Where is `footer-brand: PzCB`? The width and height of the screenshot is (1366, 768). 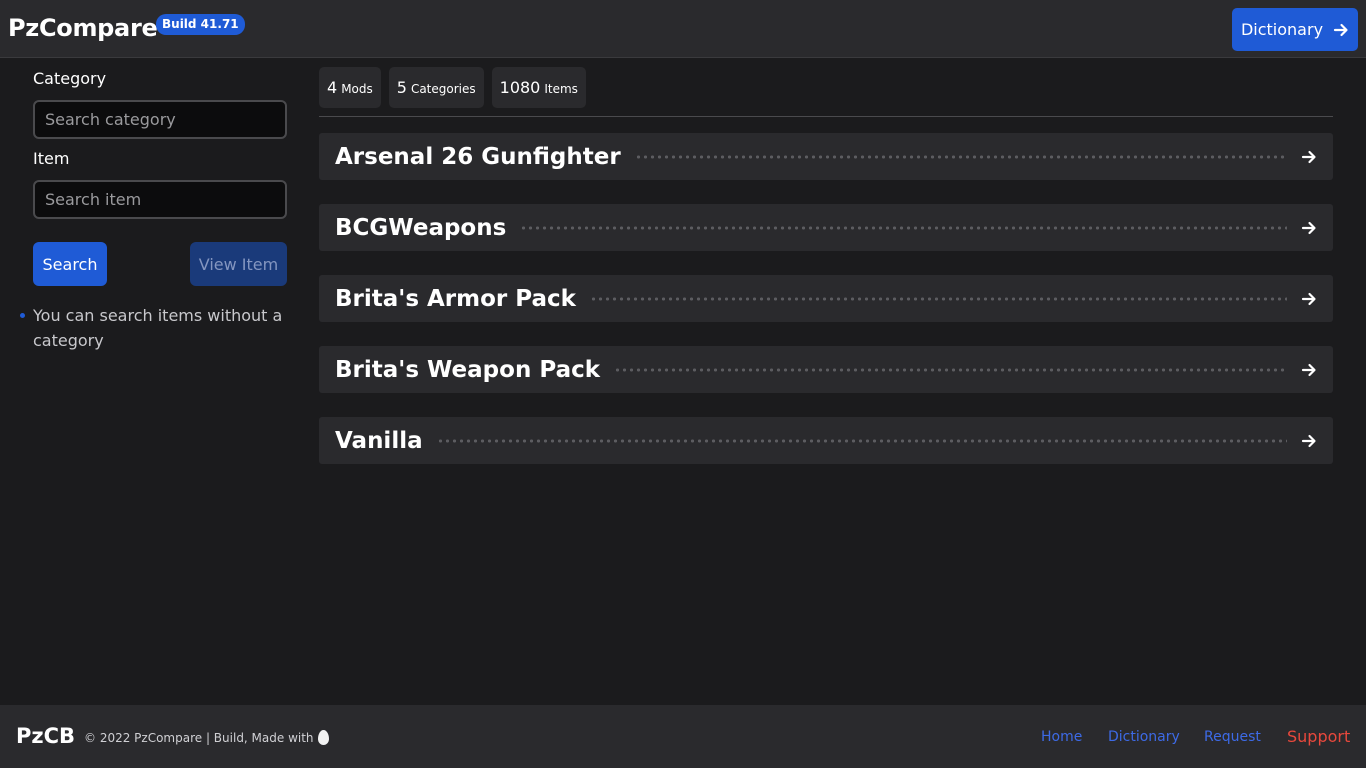
footer-brand: PzCB is located at coordinates (45, 736).